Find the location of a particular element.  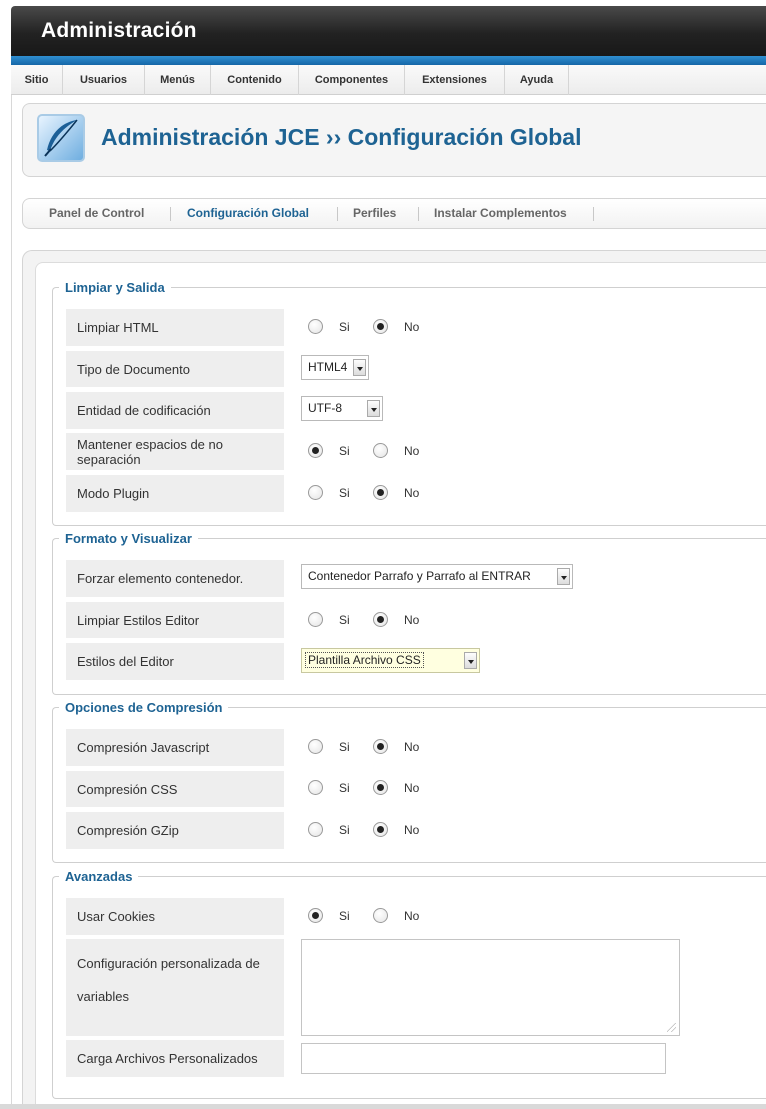

radio-compresion-js-si is located at coordinates (315, 746).